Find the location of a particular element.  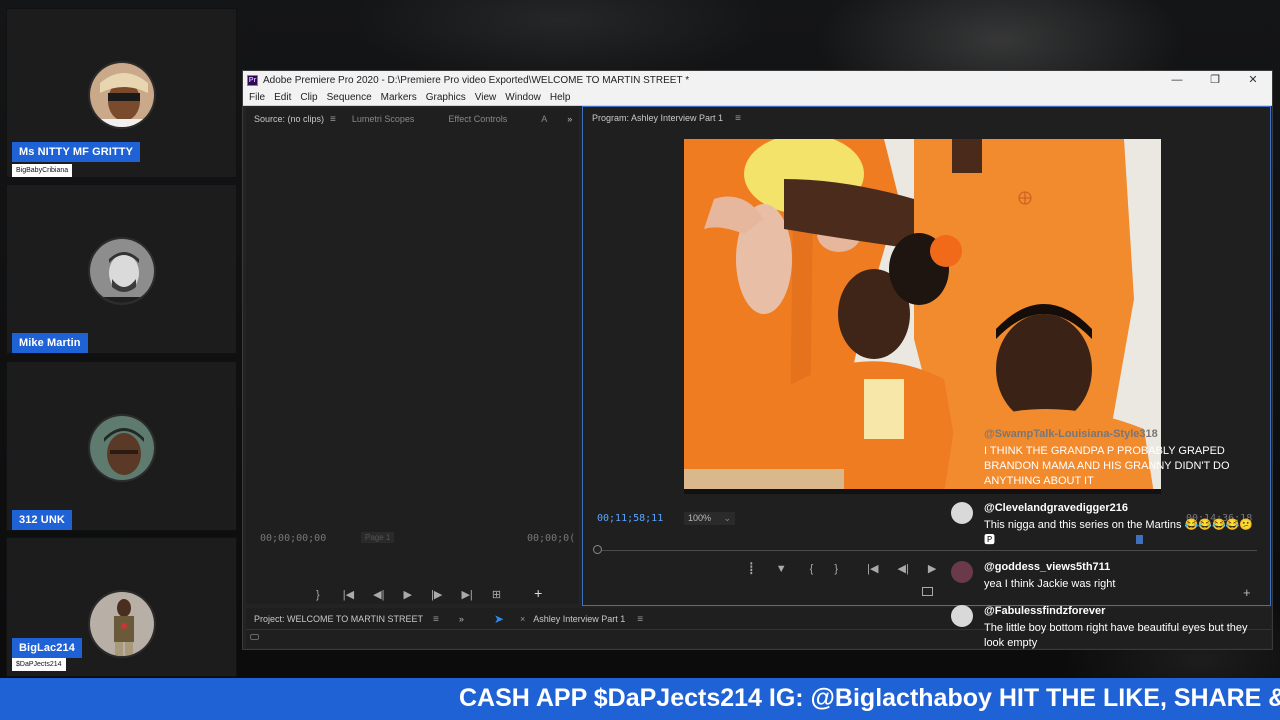

zoom-value: 100% is located at coordinates (700, 518).